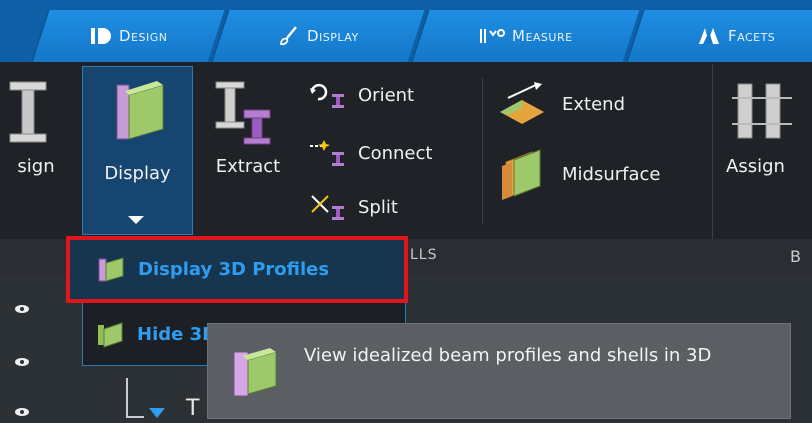 This screenshot has height=423, width=812. I want to click on extract-icon, so click(243, 113).